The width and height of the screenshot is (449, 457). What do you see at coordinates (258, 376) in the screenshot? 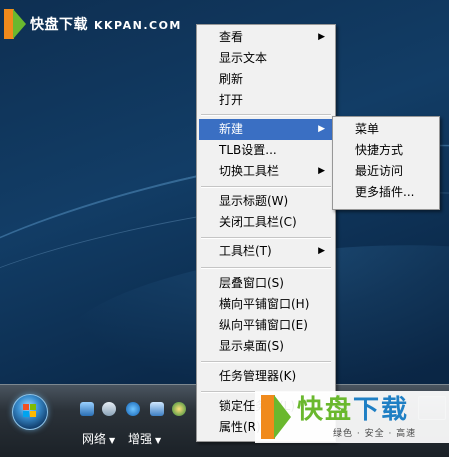
I see `menu-item-label: 任务管理器(K)` at bounding box center [258, 376].